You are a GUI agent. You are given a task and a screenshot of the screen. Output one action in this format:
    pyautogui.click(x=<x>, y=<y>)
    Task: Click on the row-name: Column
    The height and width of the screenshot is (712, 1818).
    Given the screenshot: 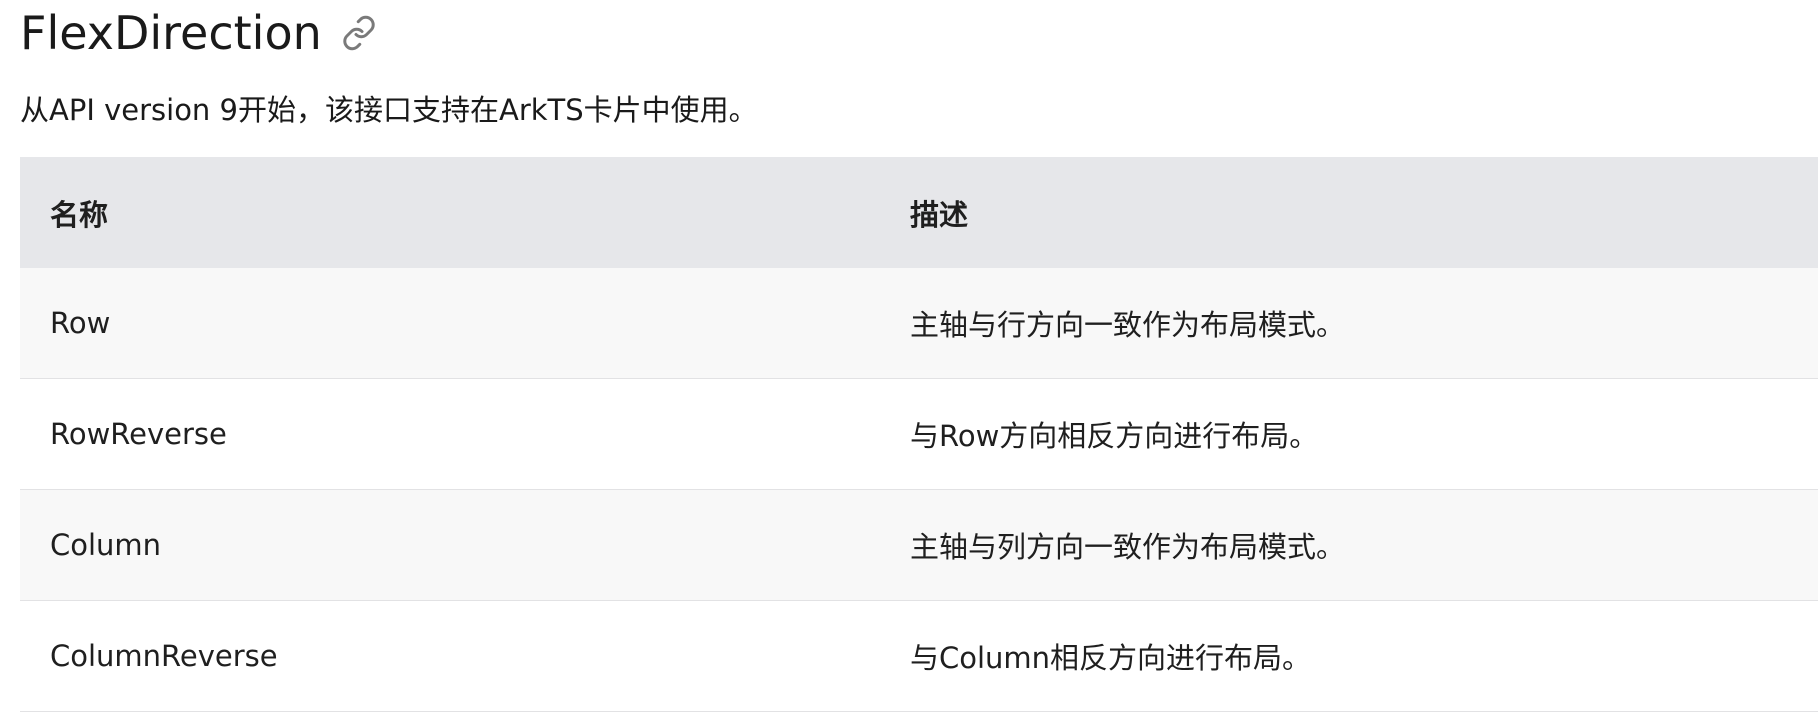 What is the action you would take?
    pyautogui.click(x=106, y=545)
    